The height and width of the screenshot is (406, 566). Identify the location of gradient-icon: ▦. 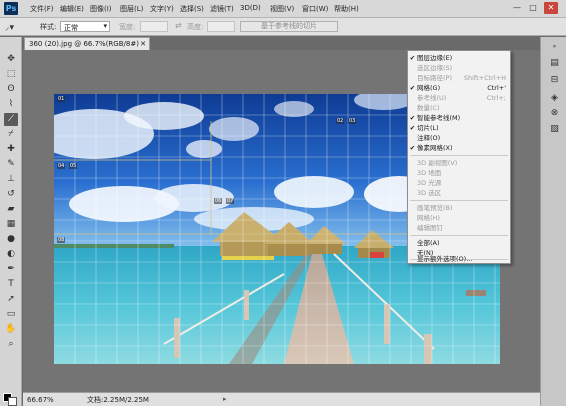
(11, 224).